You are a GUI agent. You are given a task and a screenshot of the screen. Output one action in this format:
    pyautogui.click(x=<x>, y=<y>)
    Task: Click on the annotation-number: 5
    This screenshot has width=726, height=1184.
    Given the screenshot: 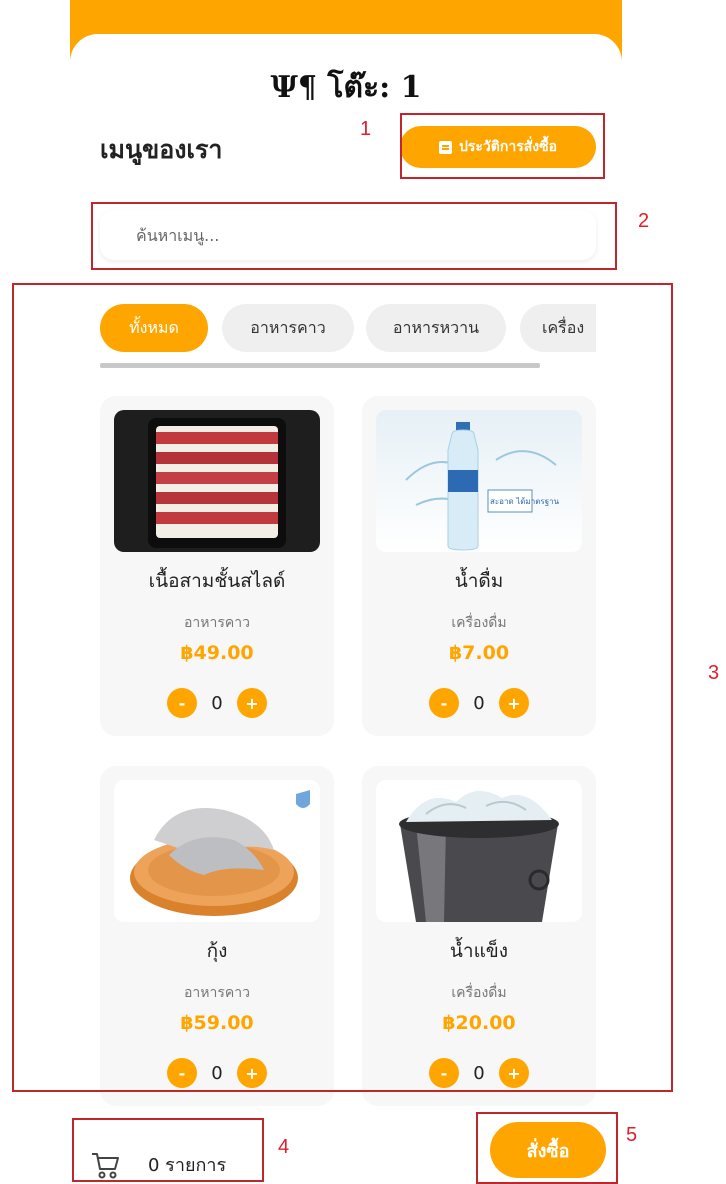 What is the action you would take?
    pyautogui.click(x=632, y=1135)
    